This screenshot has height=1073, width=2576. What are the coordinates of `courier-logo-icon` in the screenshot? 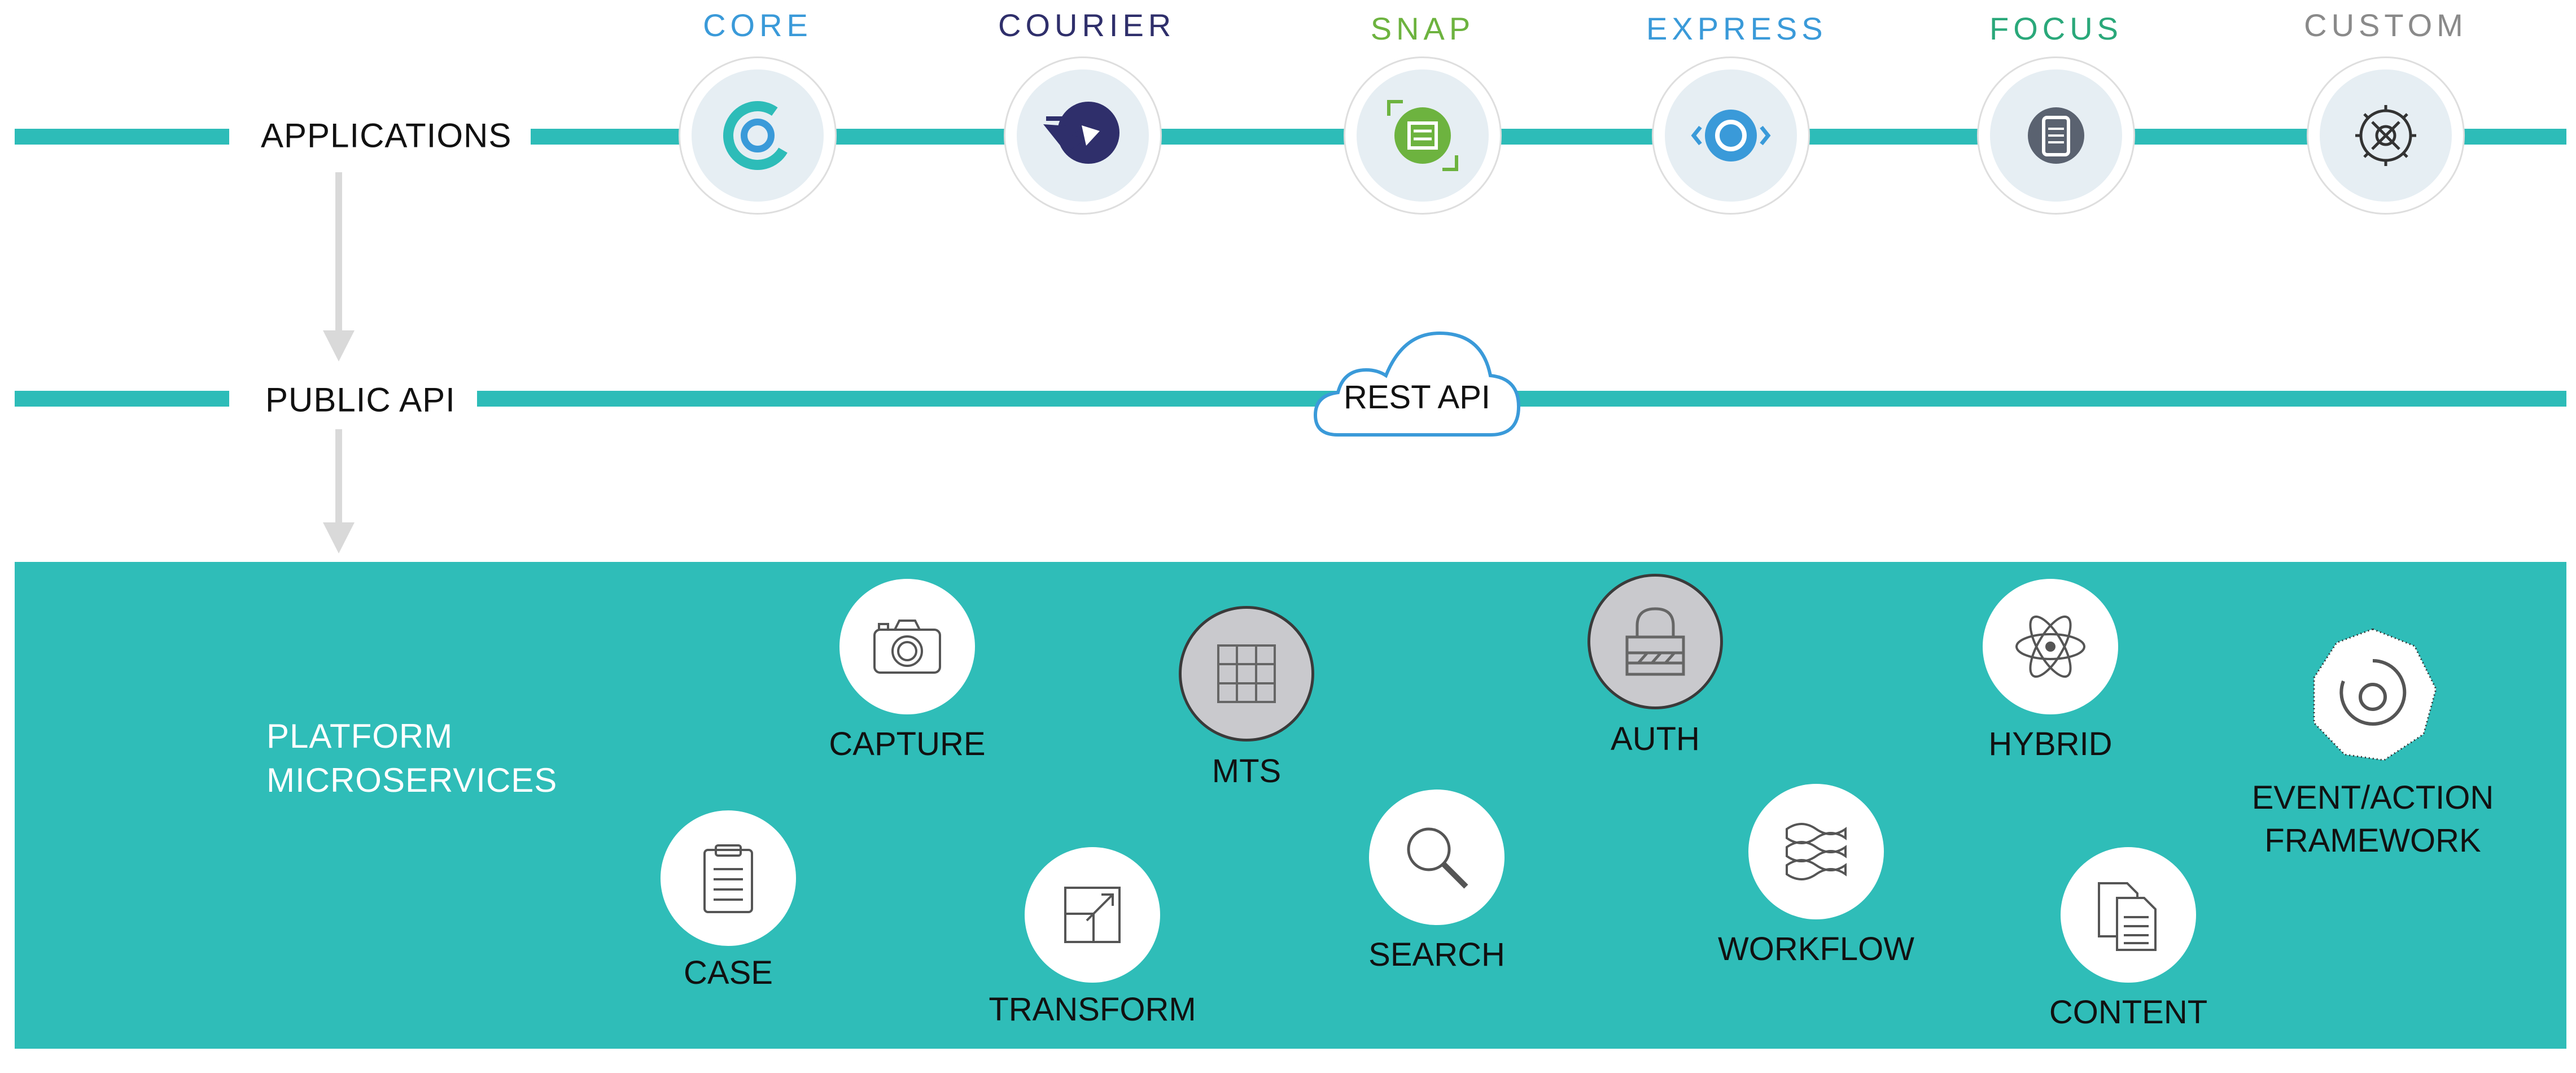 It's located at (1081, 133).